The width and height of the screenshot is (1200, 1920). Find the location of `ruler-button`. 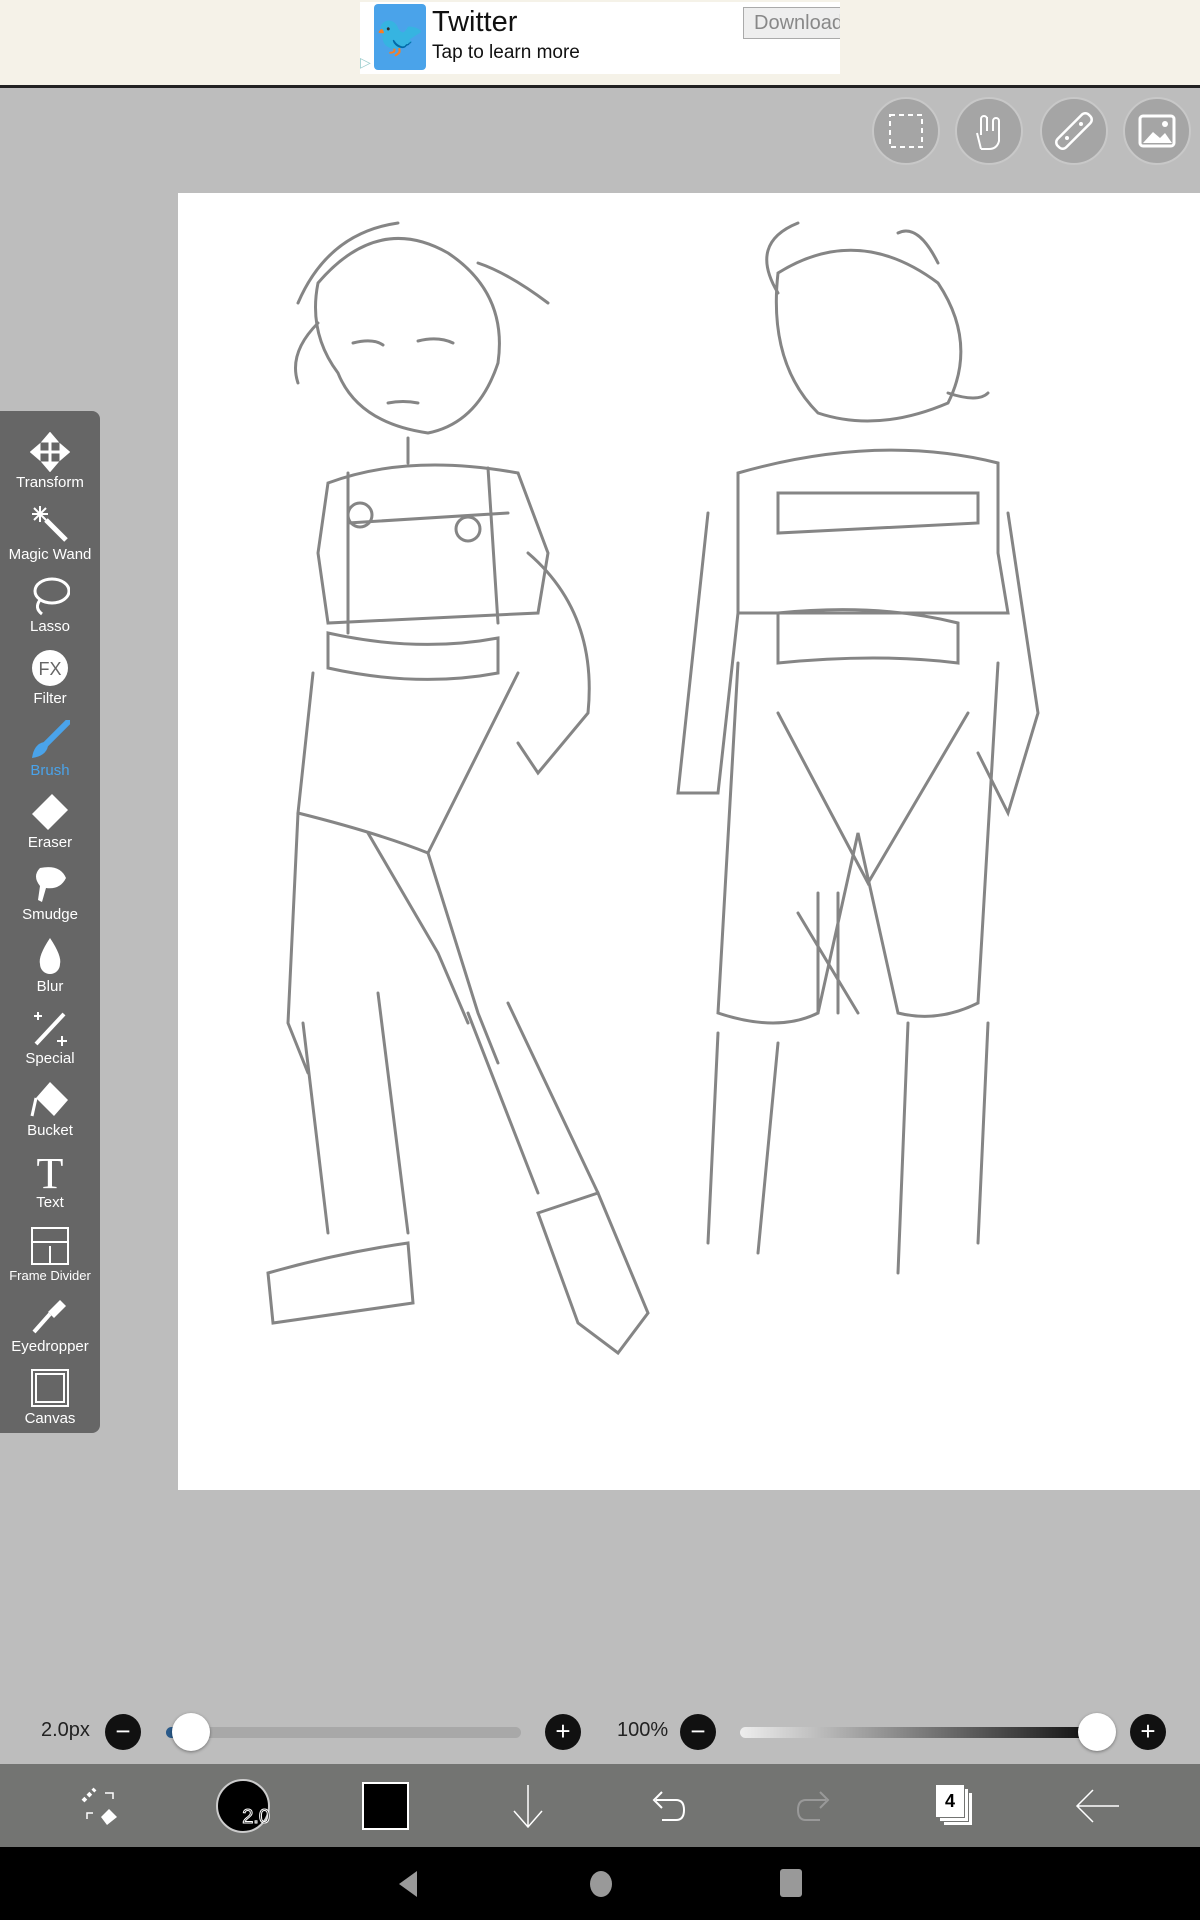

ruler-button is located at coordinates (1074, 131).